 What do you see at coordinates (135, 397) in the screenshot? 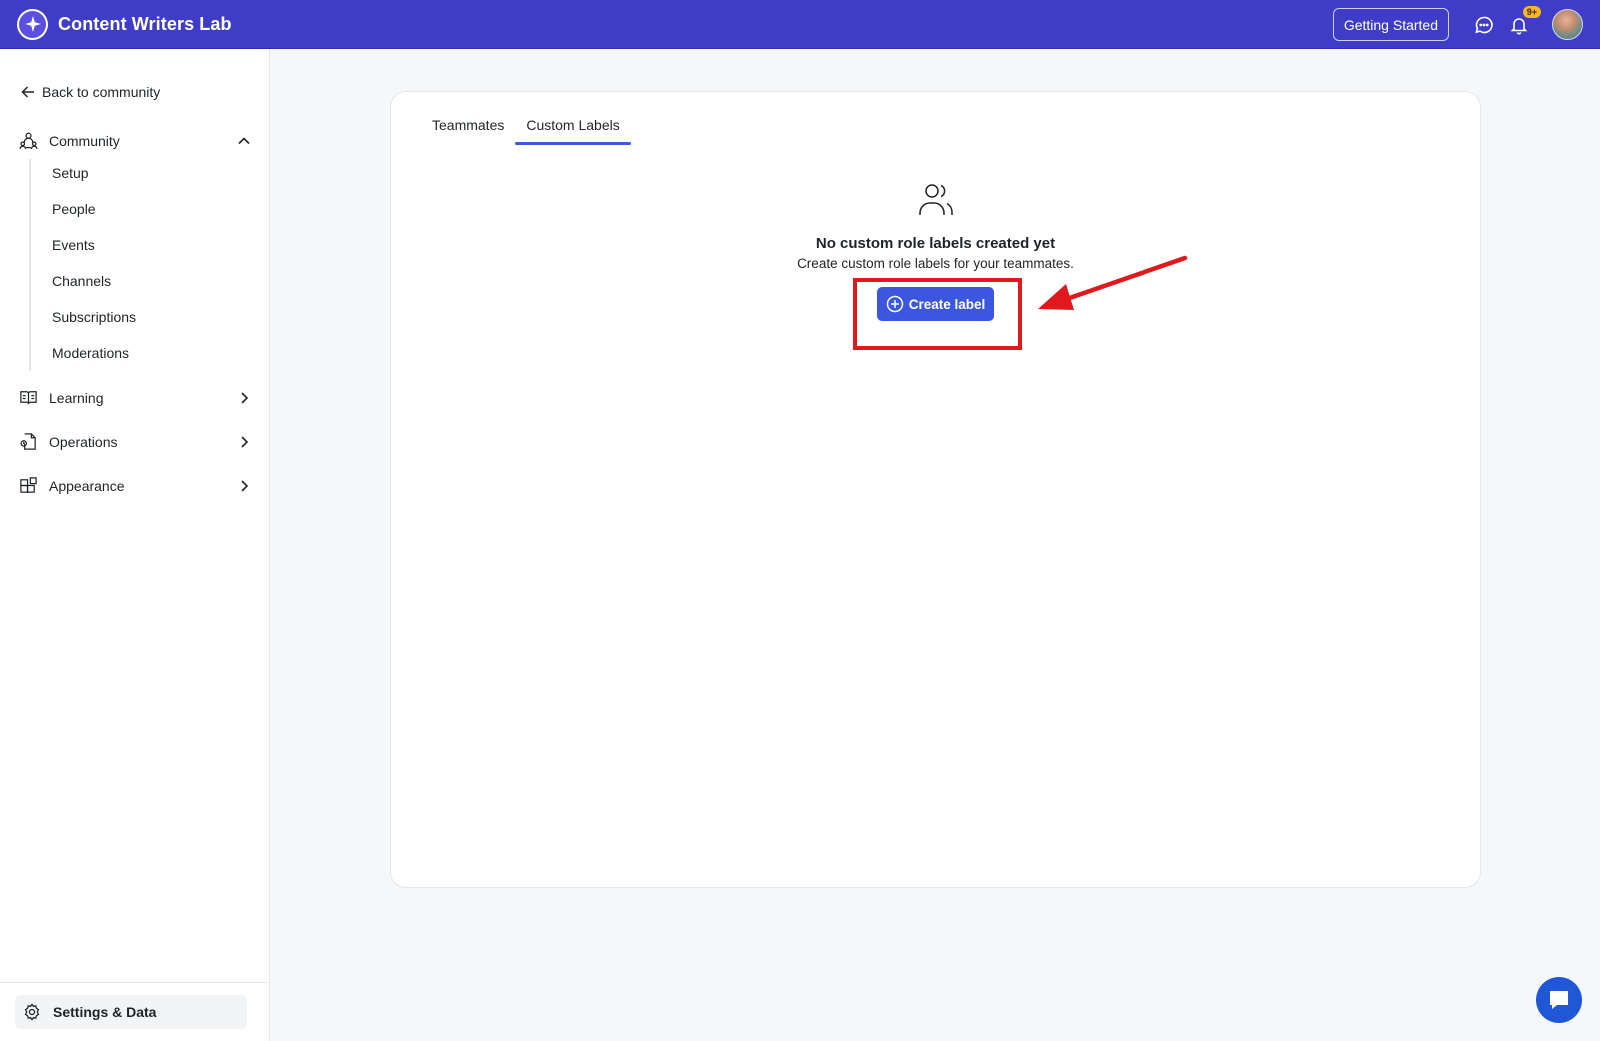
I see `sidebar-section-learning: Learning` at bounding box center [135, 397].